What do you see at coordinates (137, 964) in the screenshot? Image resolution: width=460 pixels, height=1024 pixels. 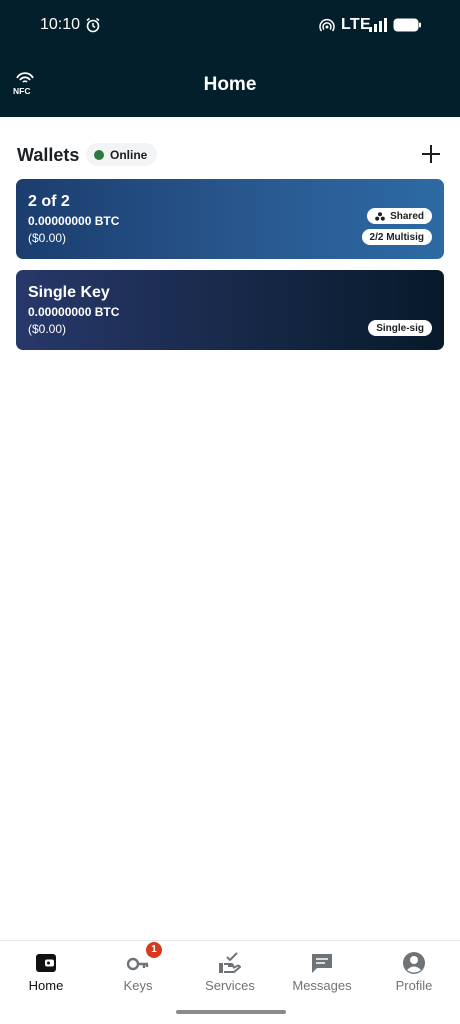 I see `key-icon` at bounding box center [137, 964].